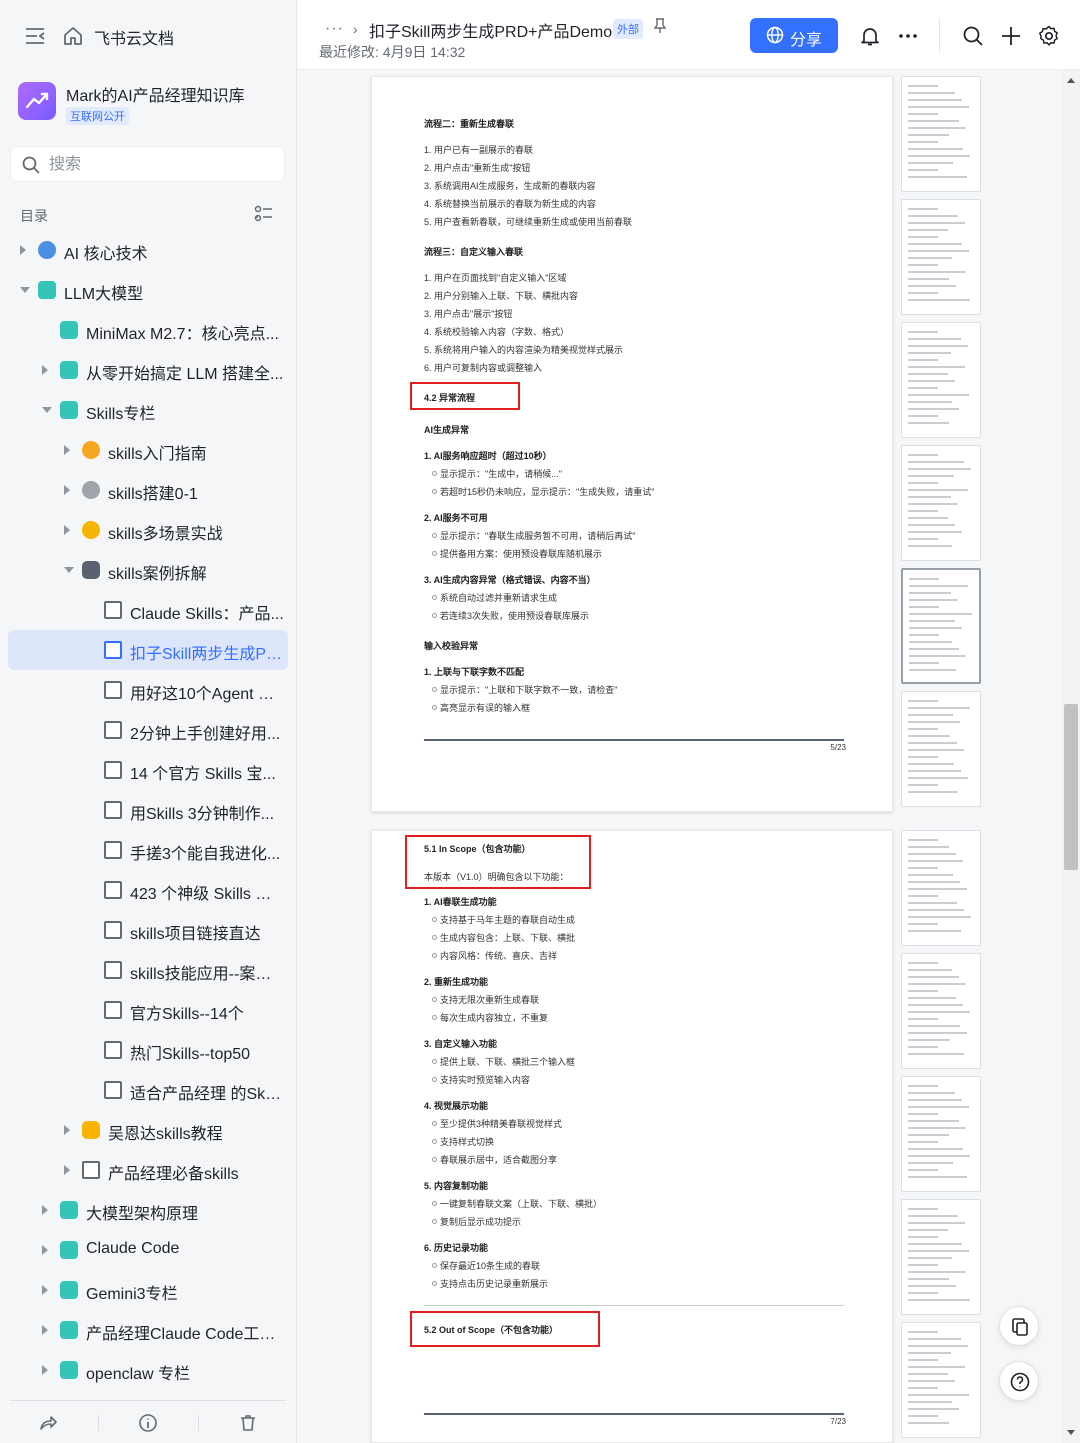  Describe the element at coordinates (1071, 787) in the screenshot. I see `scrollbar-thumb` at that location.